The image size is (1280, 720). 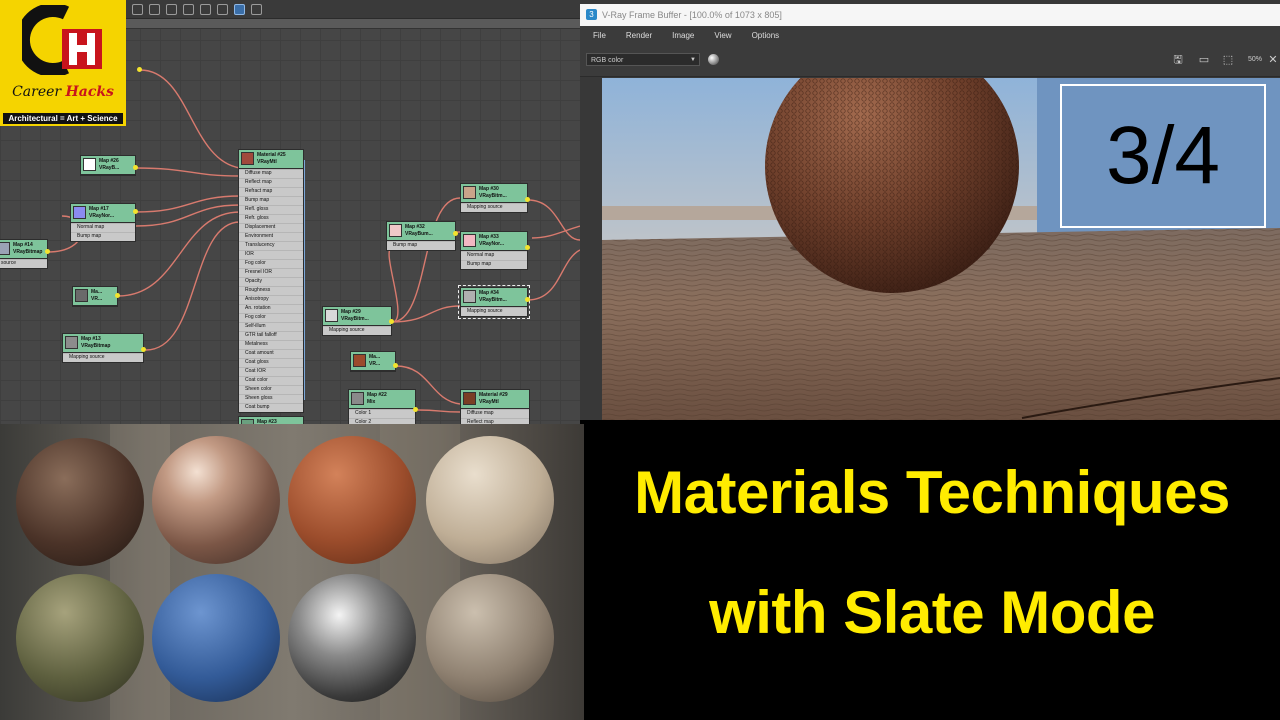 What do you see at coordinates (1273, 60) in the screenshot?
I see `close-icon: ✕` at bounding box center [1273, 60].